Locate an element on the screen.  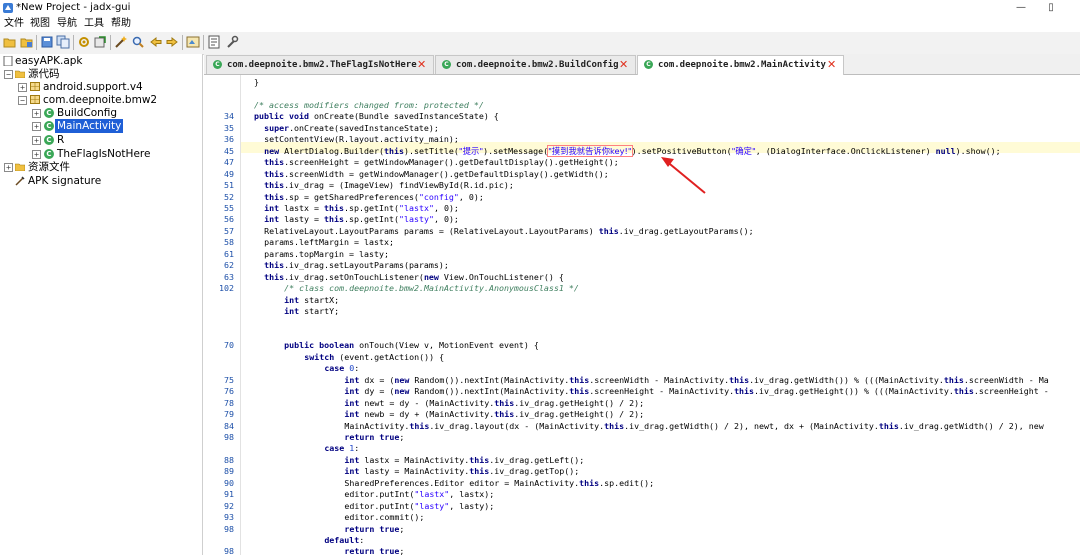
tab-theflagisnothere: C com.deepnoite.bmw2.TheFlagIsNotHere ✕ is located at coordinates (320, 64).